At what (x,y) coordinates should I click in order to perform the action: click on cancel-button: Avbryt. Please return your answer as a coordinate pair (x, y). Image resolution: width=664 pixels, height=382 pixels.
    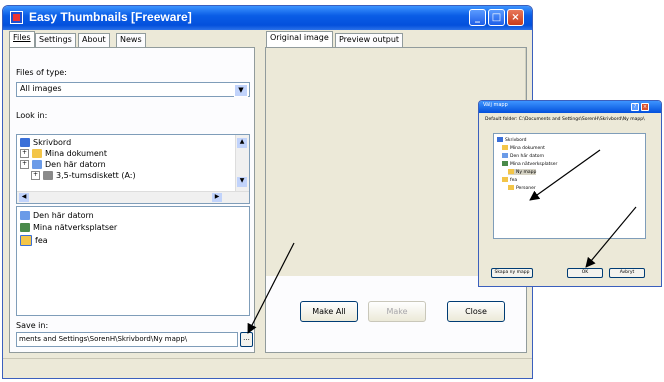
    Looking at the image, I should click on (627, 273).